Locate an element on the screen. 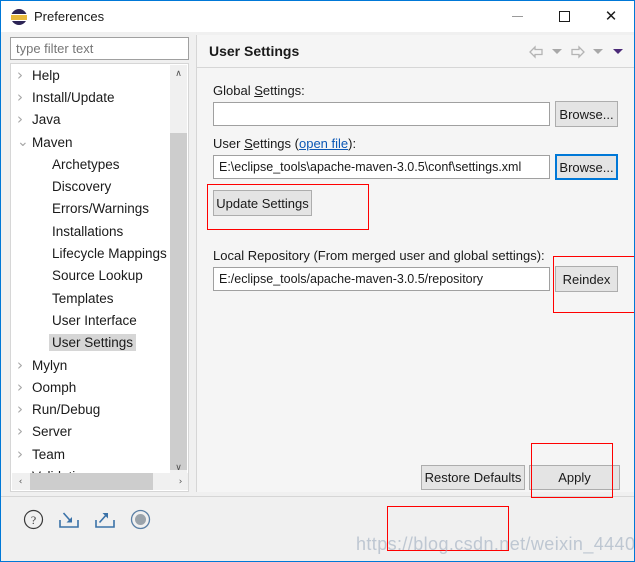 The height and width of the screenshot is (562, 635). sidebar-item-label: Source Lookup is located at coordinates (97, 276).